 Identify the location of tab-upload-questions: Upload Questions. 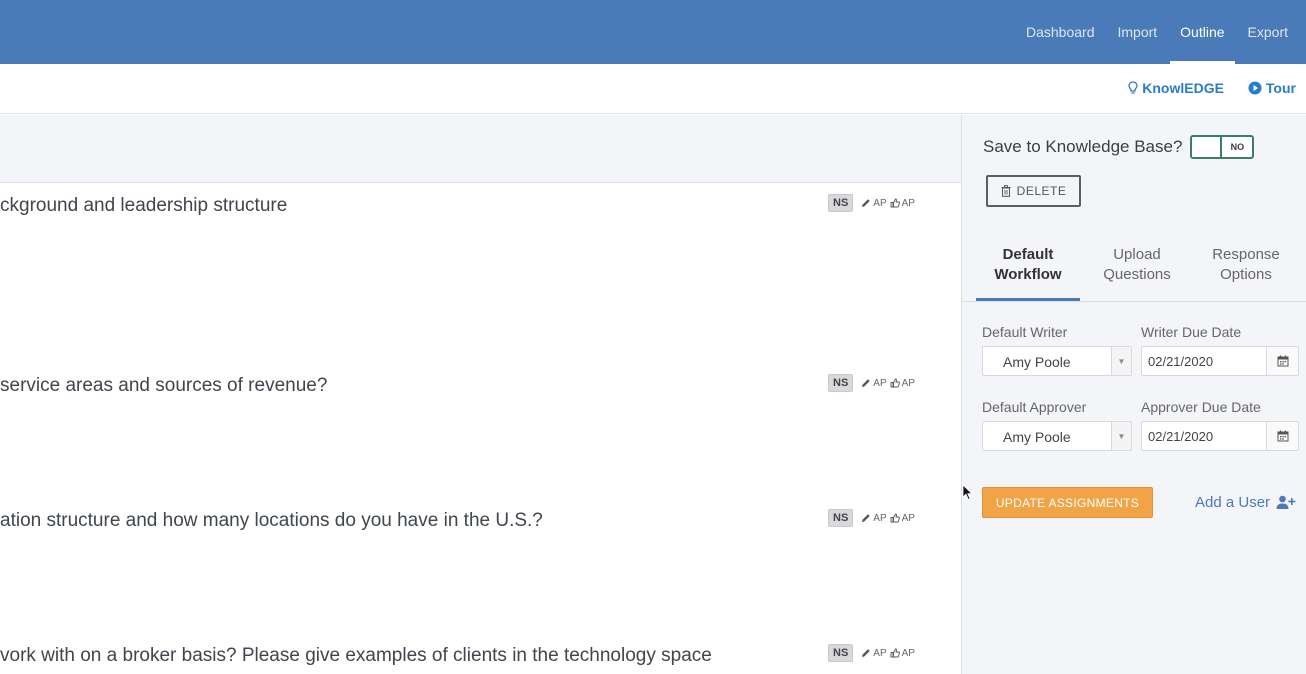
(1137, 265).